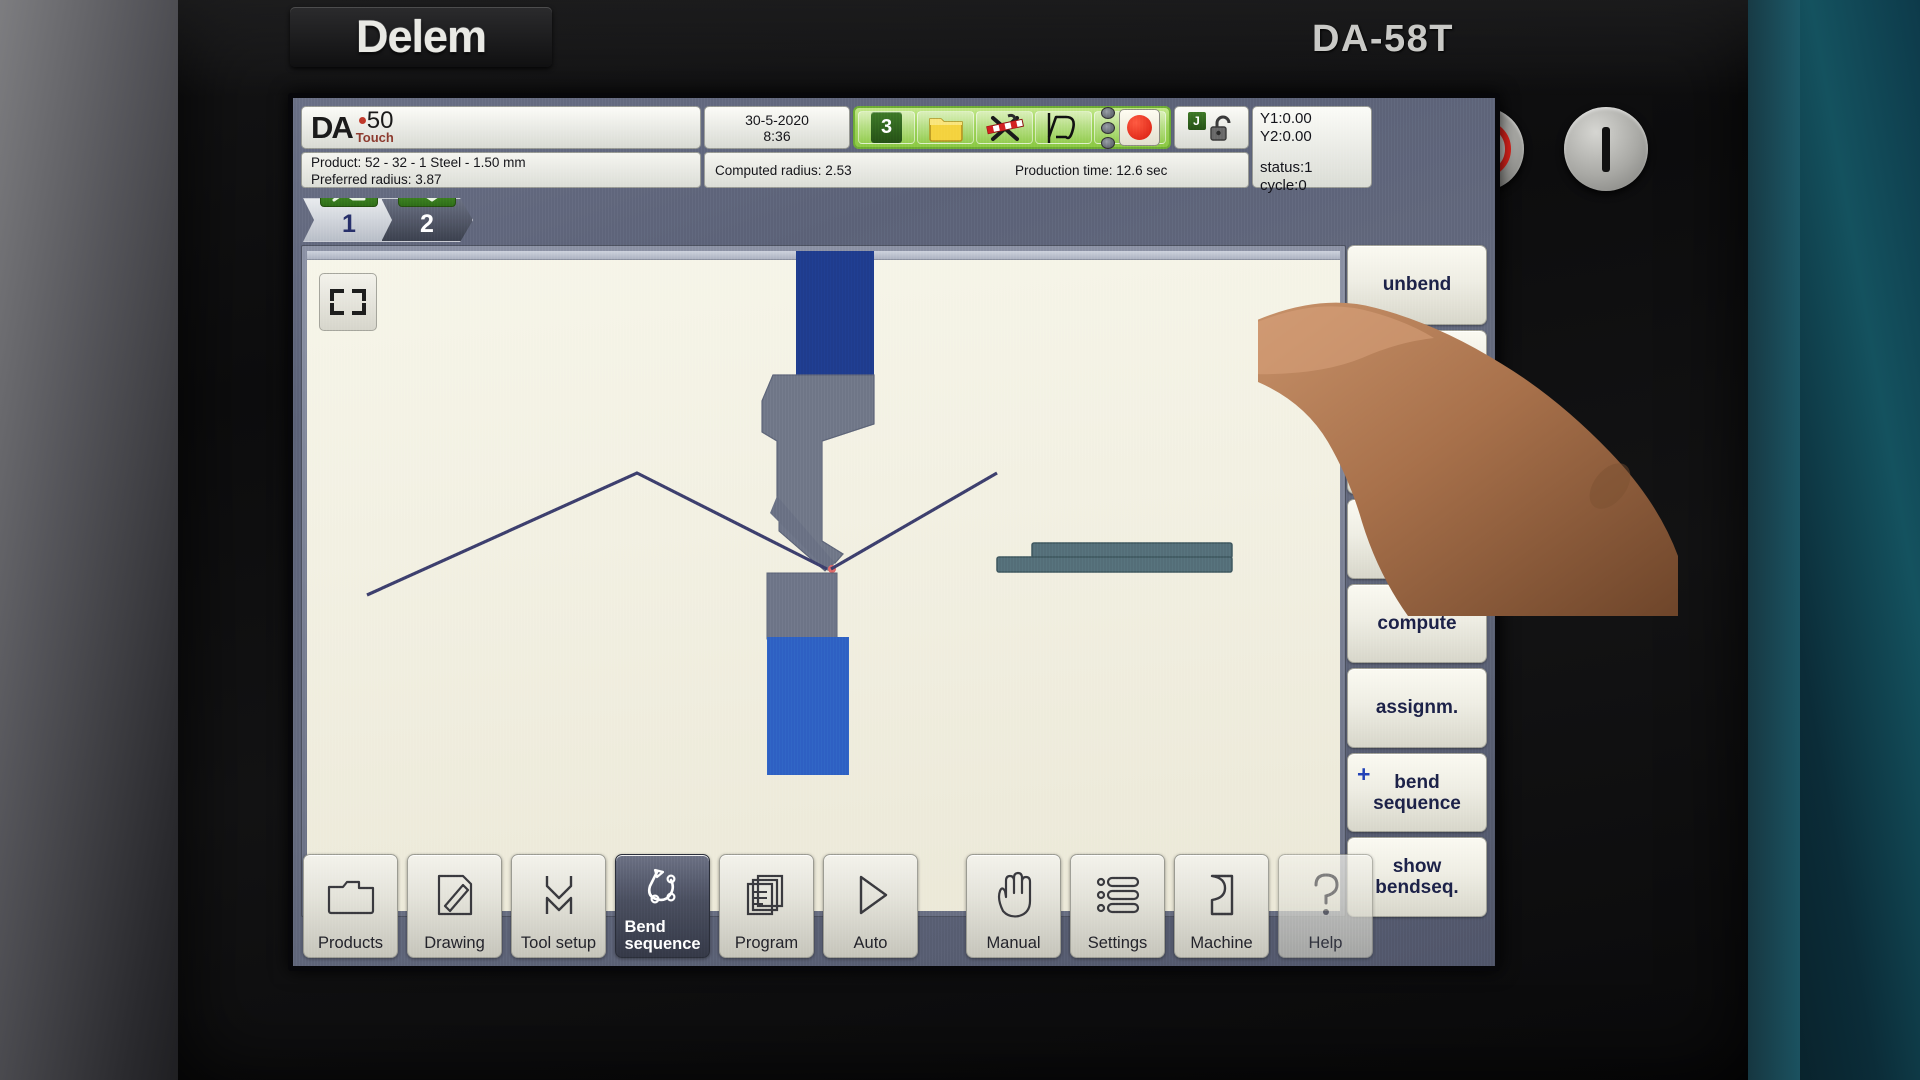 This screenshot has width=1920, height=1080. I want to click on date-label: 30-5-2020, so click(777, 119).